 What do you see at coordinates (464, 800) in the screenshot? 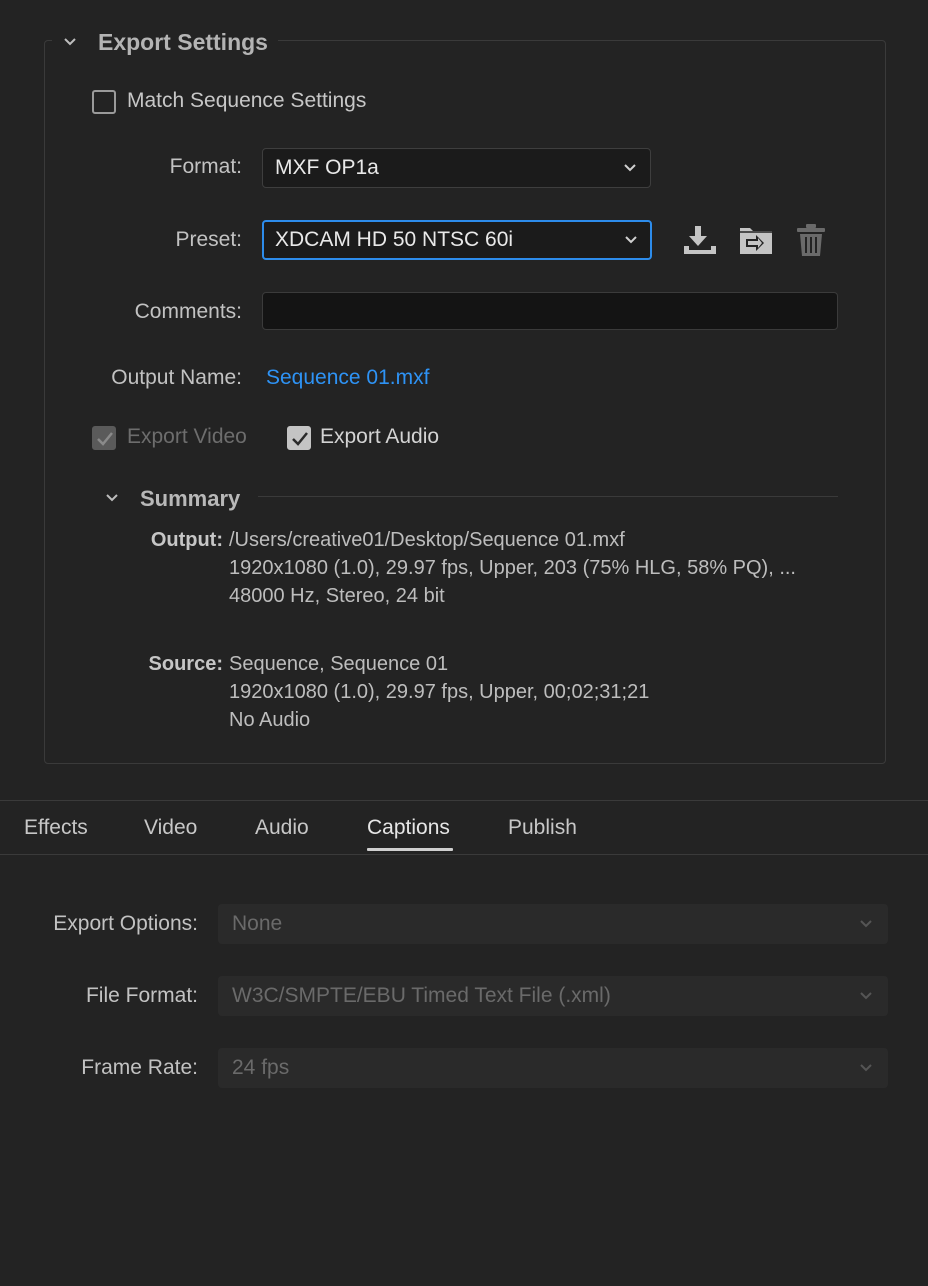
I see `tabs-top-divider` at bounding box center [464, 800].